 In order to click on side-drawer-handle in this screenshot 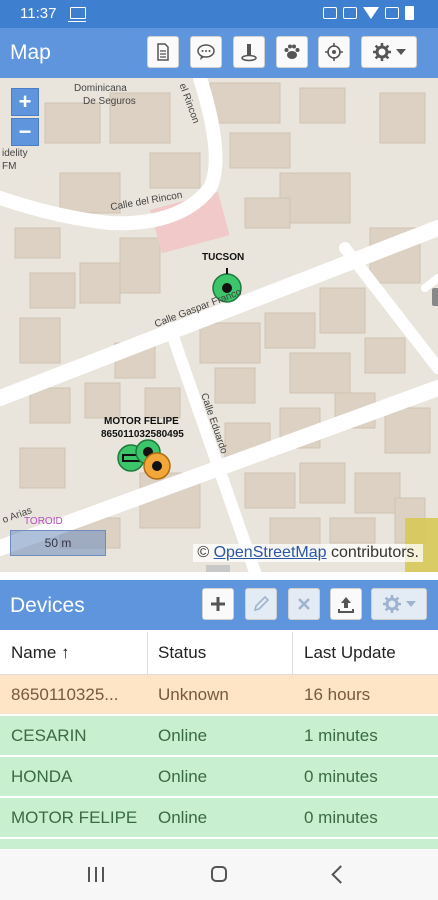, I will do `click(435, 297)`.